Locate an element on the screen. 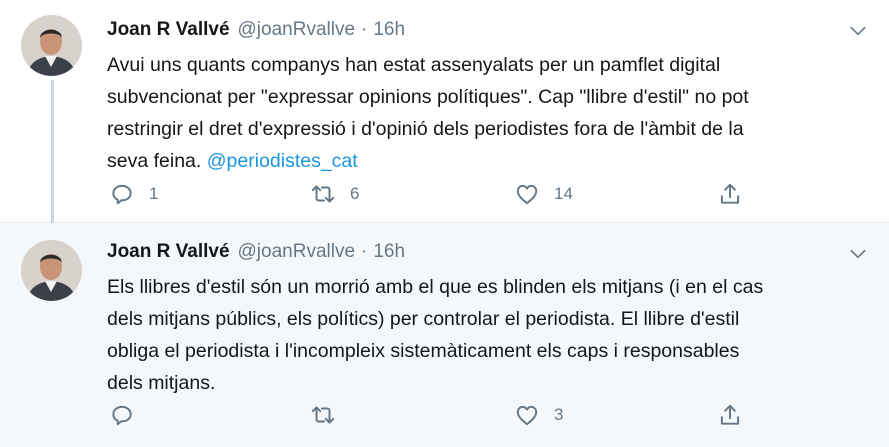  reply-count: 1 is located at coordinates (154, 193).